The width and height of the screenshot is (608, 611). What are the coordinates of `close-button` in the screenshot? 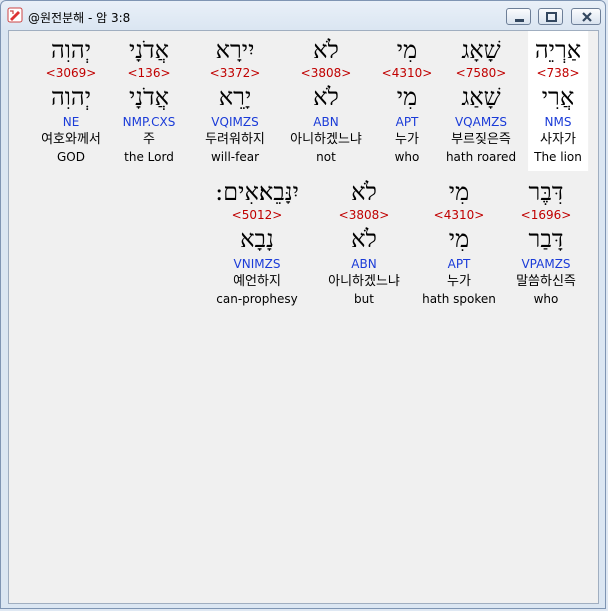 It's located at (586, 16).